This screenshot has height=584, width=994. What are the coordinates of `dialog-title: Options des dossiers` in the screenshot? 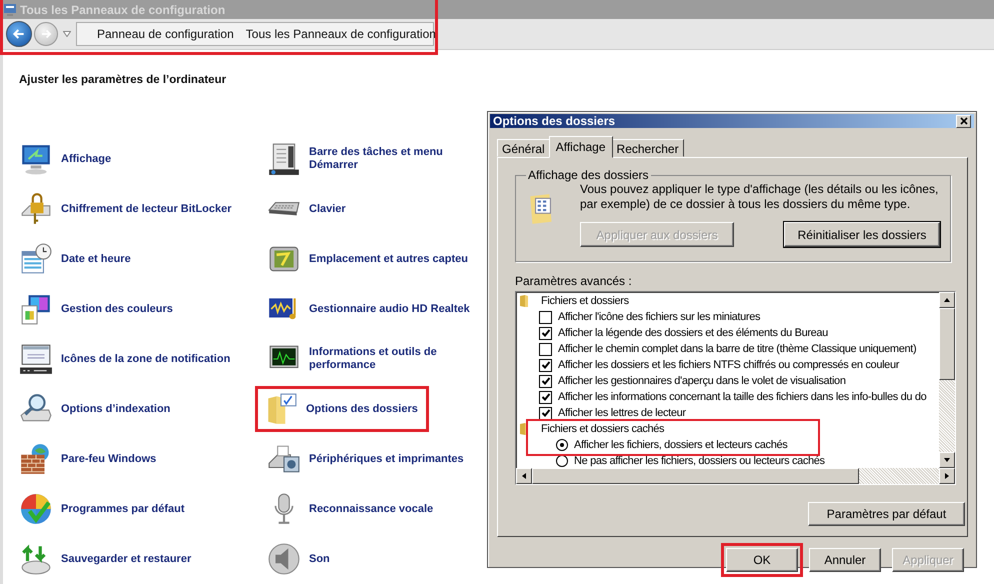 It's located at (554, 121).